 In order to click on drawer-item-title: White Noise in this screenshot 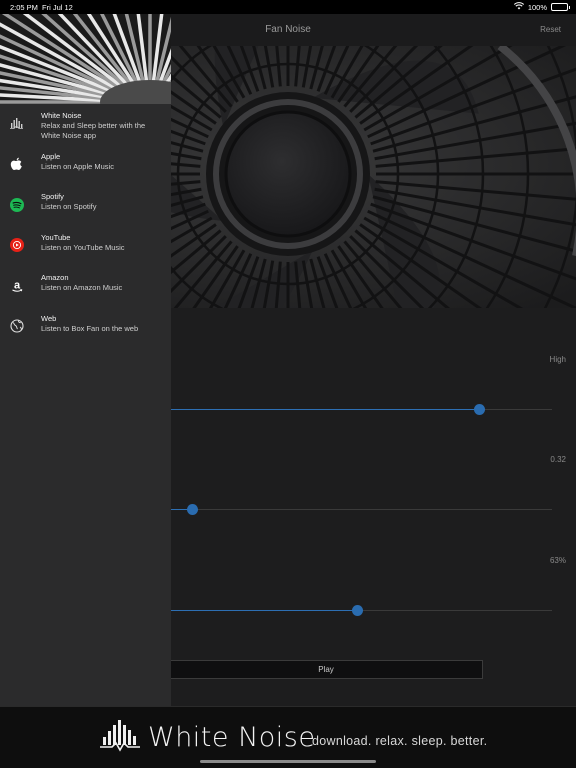, I will do `click(61, 115)`.